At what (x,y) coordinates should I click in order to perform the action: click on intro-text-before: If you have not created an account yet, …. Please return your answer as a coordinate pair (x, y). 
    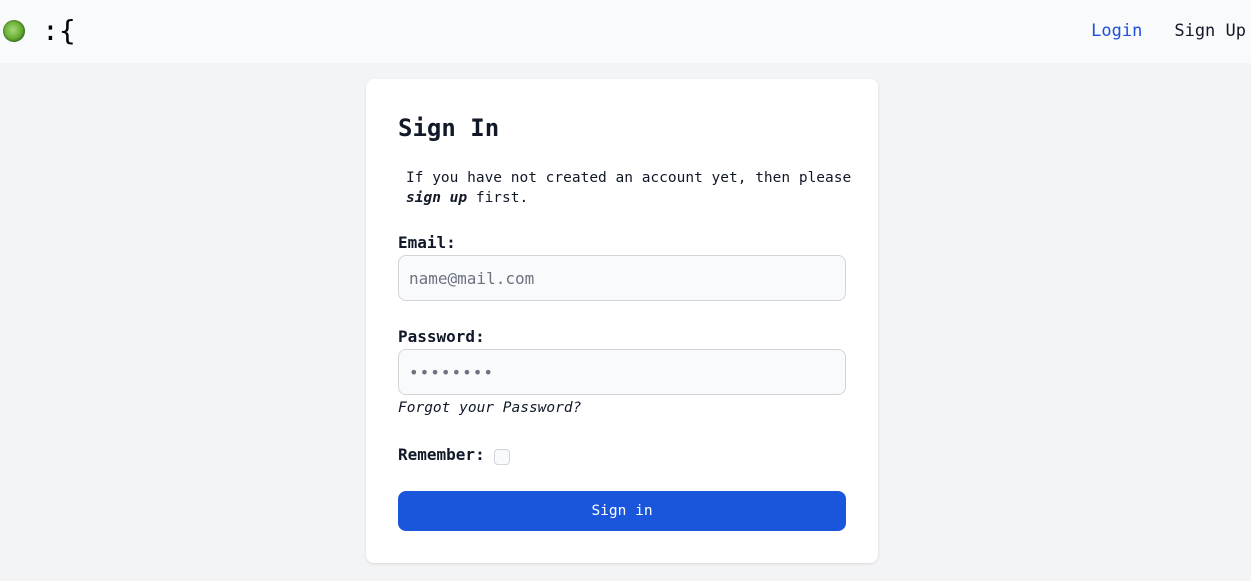
    Looking at the image, I should click on (629, 178).